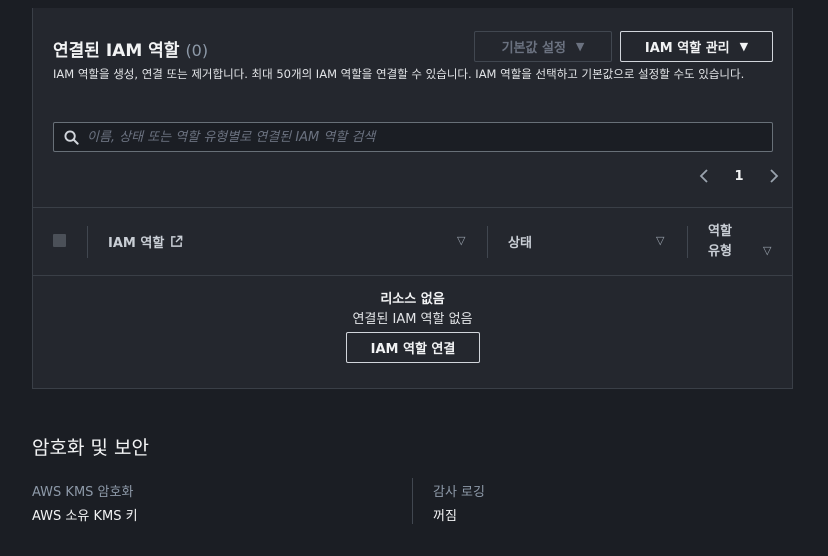 This screenshot has height=556, width=828. What do you see at coordinates (71, 137) in the screenshot?
I see `search-icon` at bounding box center [71, 137].